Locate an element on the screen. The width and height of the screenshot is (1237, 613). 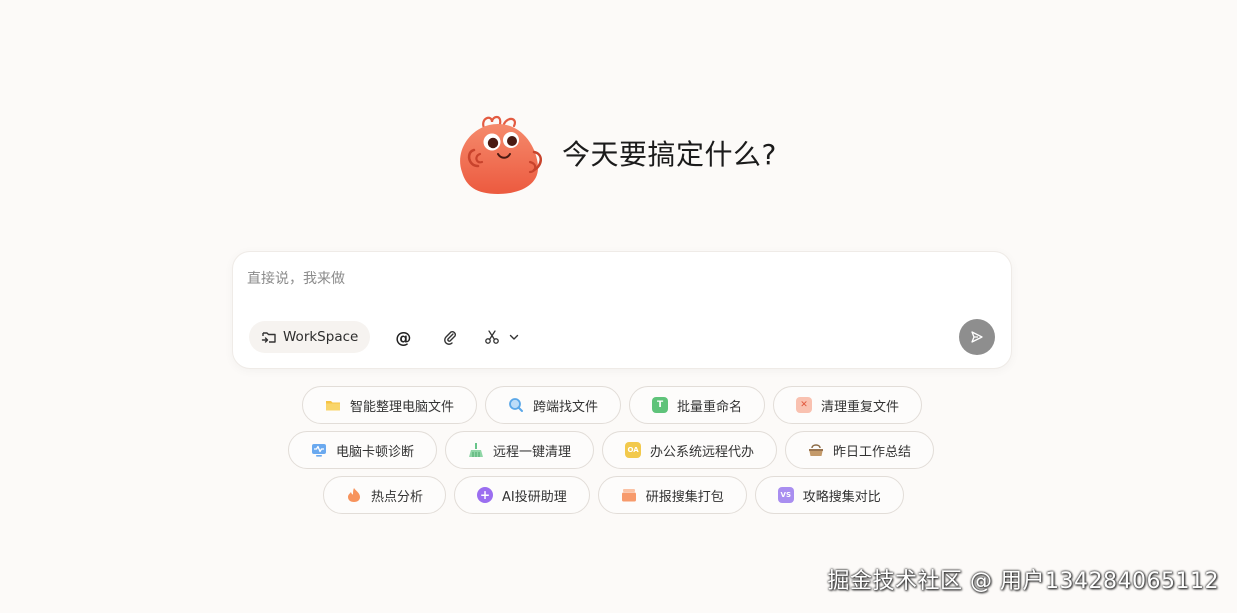
delete-box-icon: ✕ is located at coordinates (804, 405).